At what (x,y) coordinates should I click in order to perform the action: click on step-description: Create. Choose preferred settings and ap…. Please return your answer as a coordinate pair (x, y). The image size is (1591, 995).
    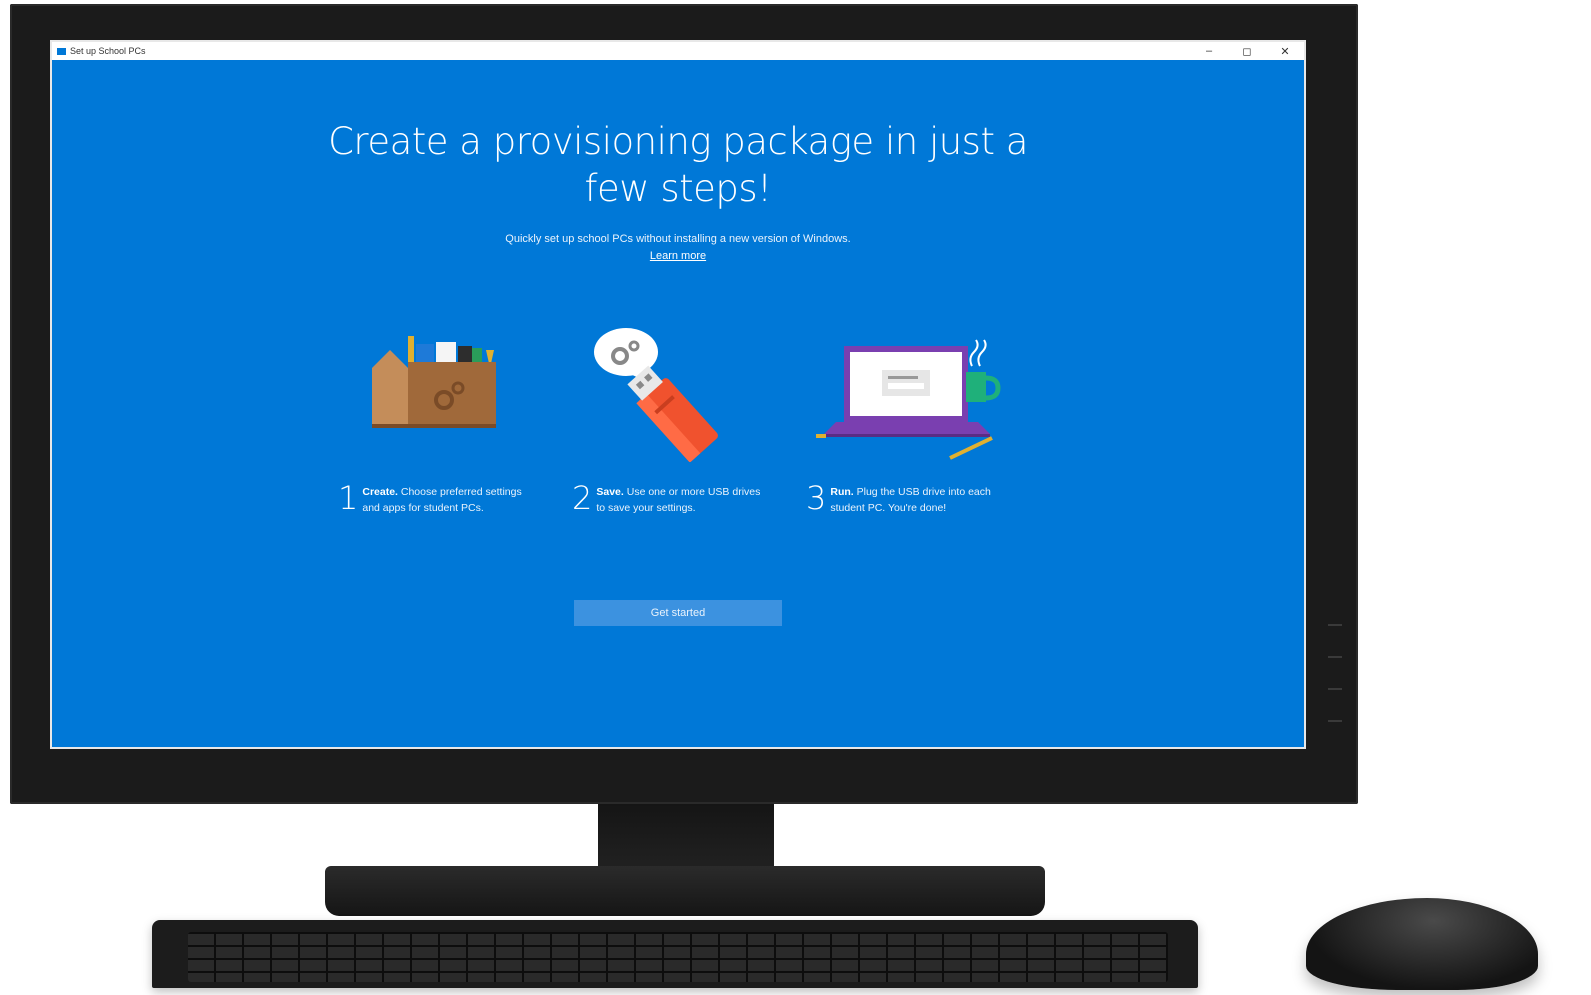
    Looking at the image, I should click on (441, 500).